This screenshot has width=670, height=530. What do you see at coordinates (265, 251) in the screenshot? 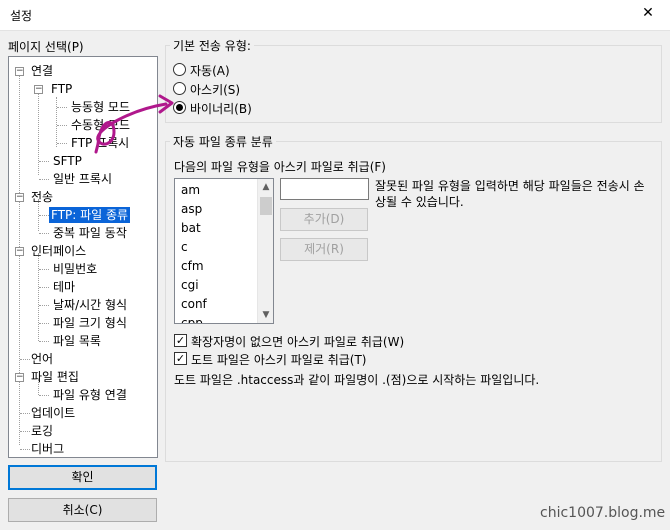
I see `list-scrollbar: ▲ ▼` at bounding box center [265, 251].